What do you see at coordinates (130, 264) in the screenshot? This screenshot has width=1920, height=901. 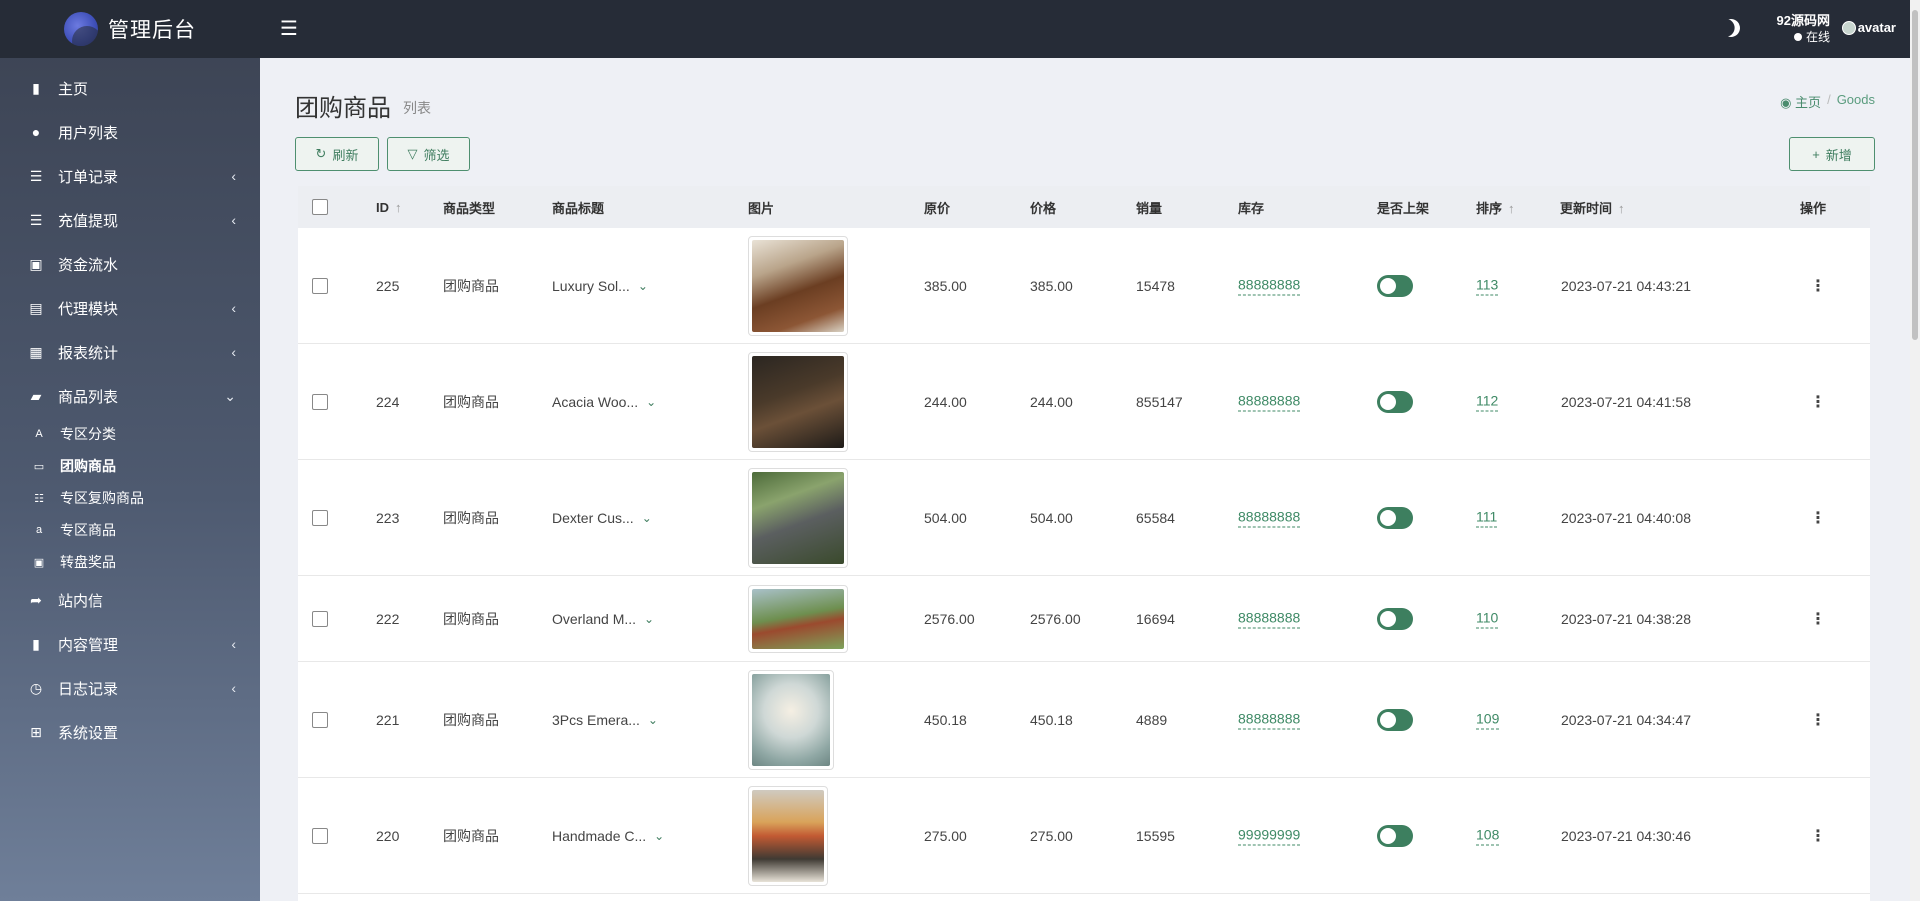 I see `sidebar-item-funds: ▣ 资金流水` at bounding box center [130, 264].